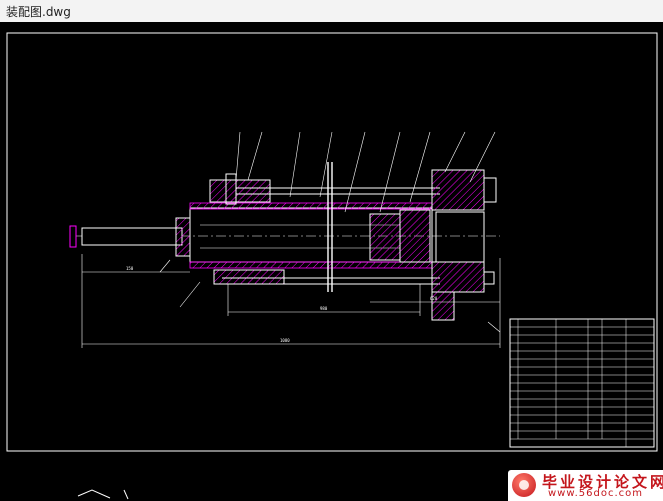  Describe the element at coordinates (130, 237) in the screenshot. I see `piston-rod` at that location.